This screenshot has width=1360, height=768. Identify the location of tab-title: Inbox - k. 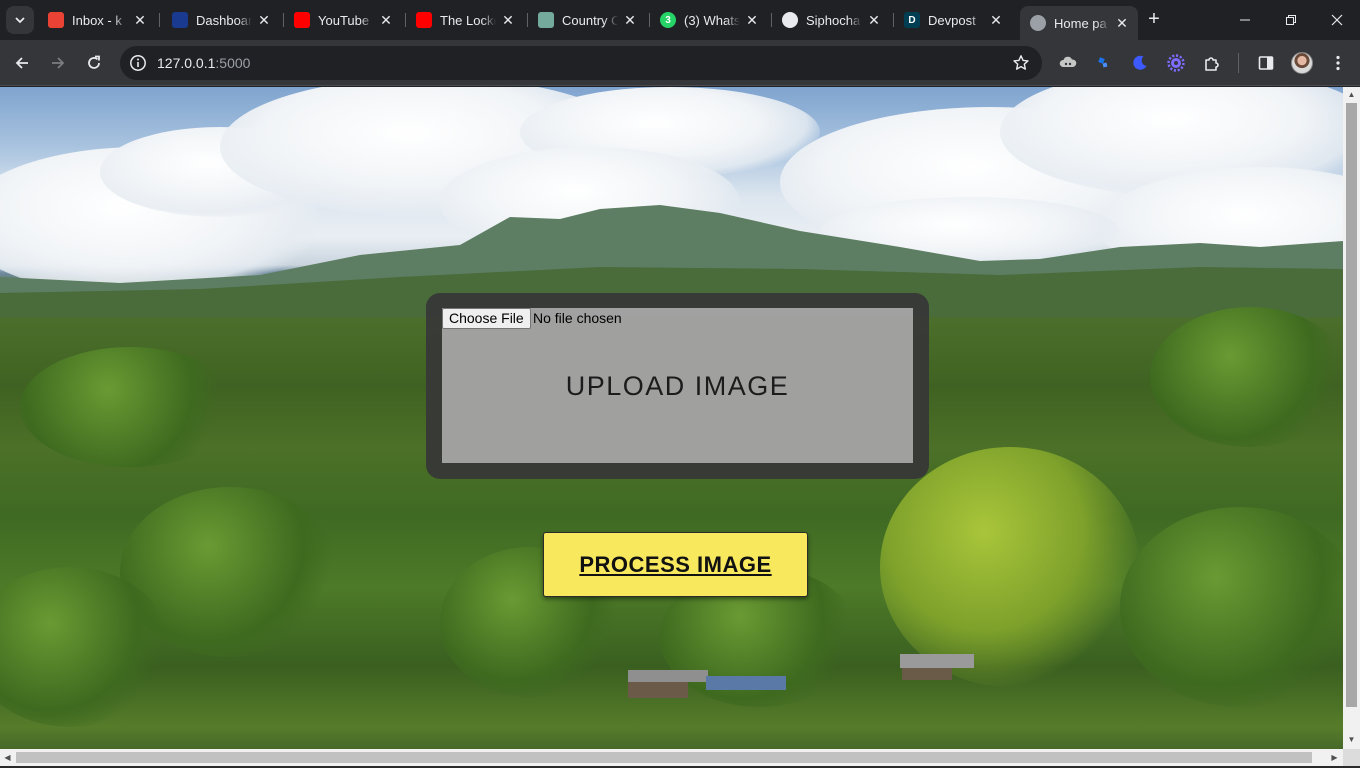
(97, 20).